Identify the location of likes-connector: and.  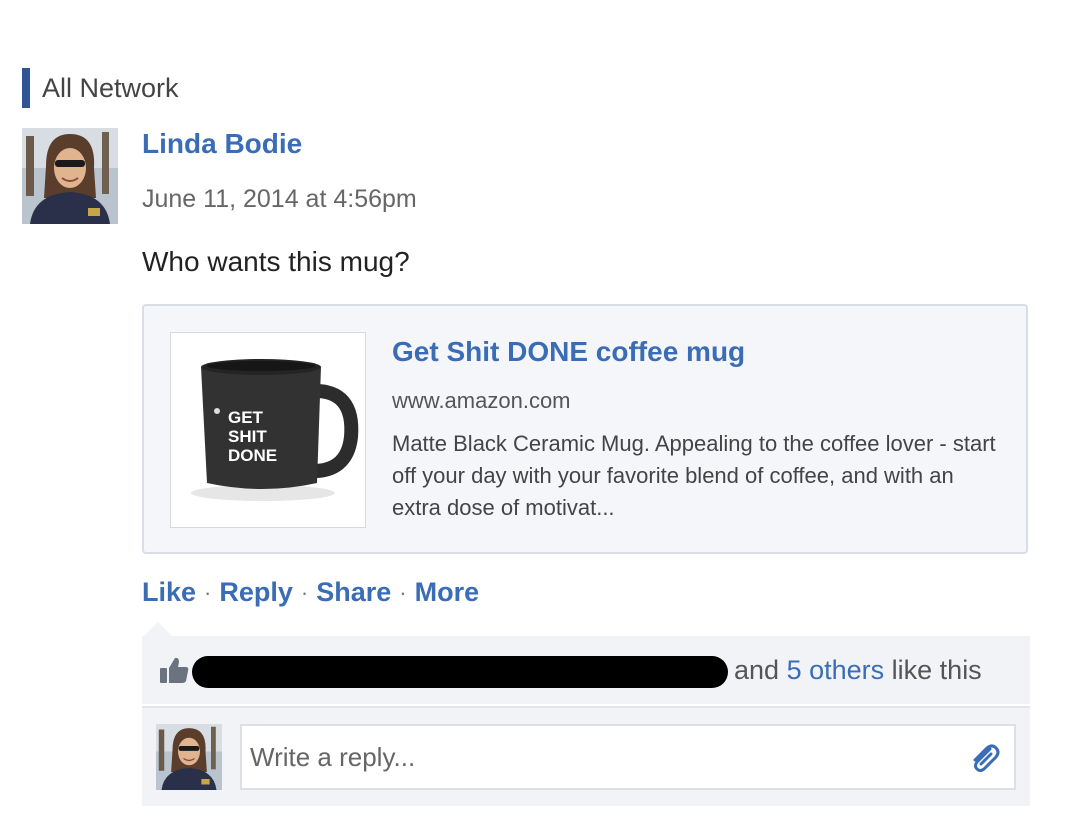
(757, 670).